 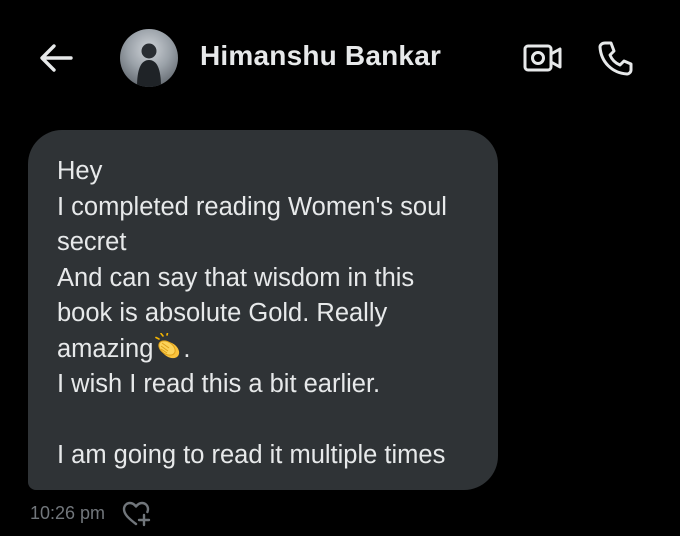 I want to click on message-text: amazing, so click(x=105, y=348).